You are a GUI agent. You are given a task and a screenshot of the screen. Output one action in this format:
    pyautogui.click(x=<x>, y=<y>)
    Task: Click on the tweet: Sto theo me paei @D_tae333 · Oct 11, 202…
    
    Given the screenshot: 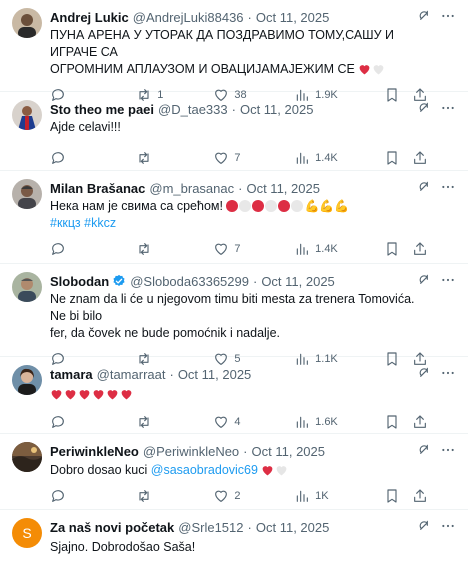 What is the action you would take?
    pyautogui.click(x=234, y=131)
    